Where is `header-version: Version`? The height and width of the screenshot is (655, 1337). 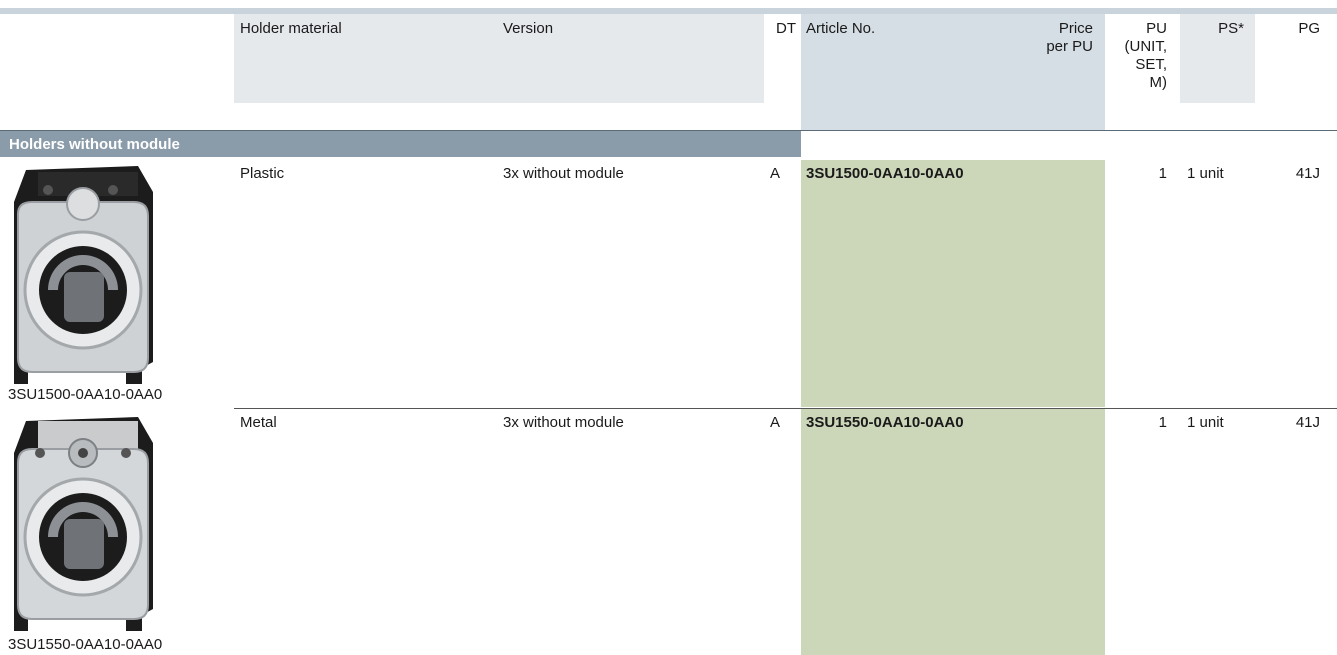 header-version: Version is located at coordinates (528, 28).